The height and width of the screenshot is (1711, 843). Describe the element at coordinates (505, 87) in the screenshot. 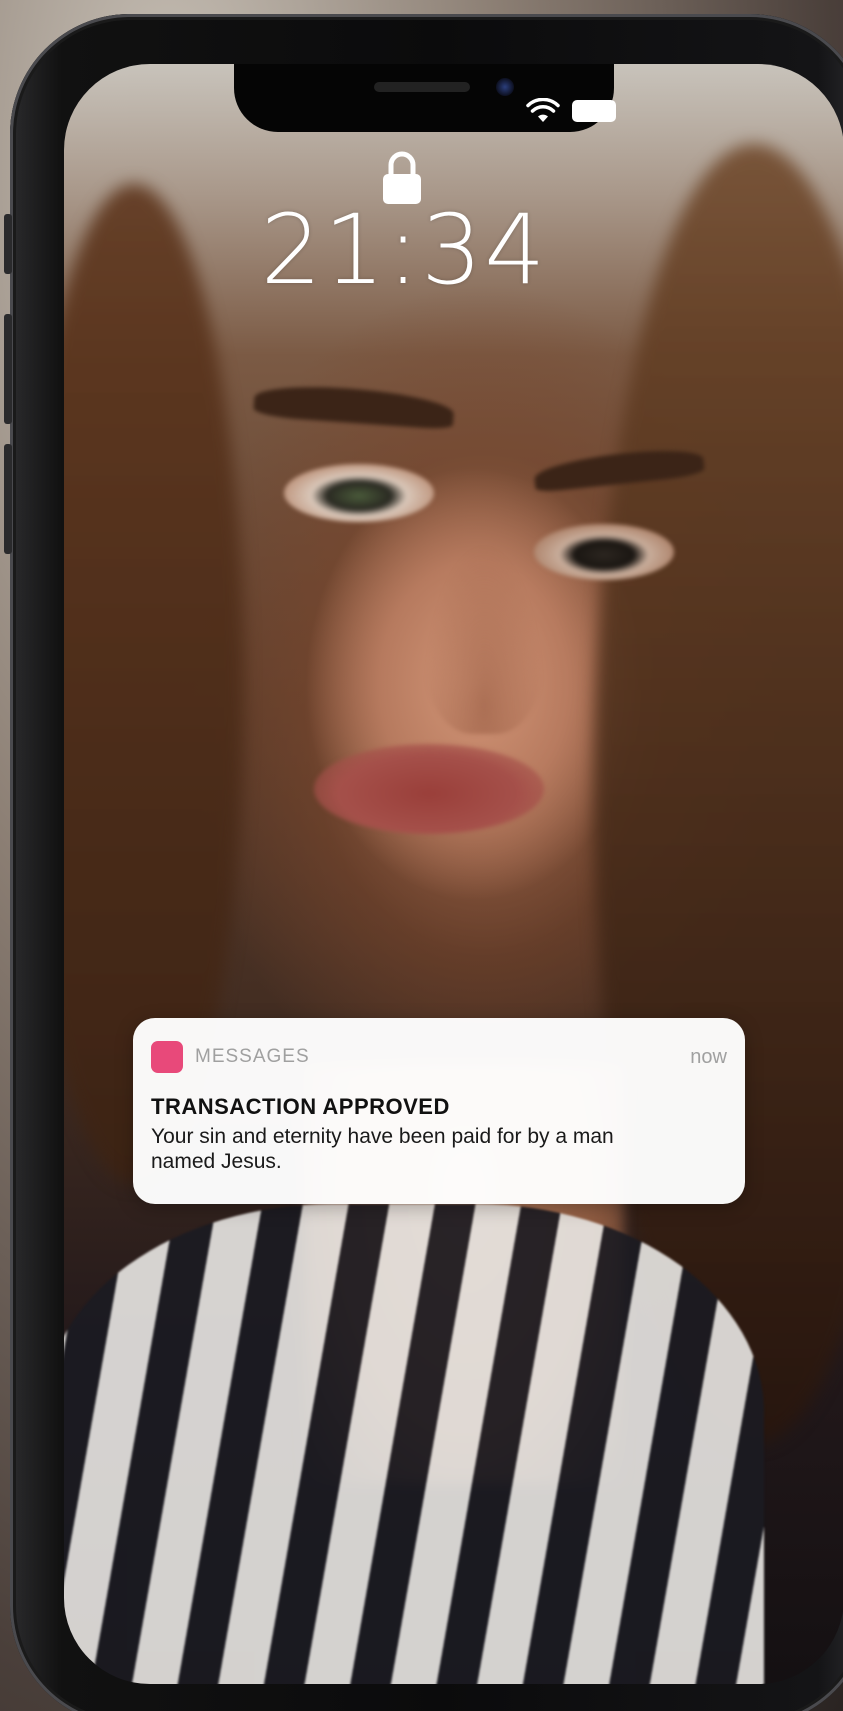

I see `front-camera-icon` at that location.